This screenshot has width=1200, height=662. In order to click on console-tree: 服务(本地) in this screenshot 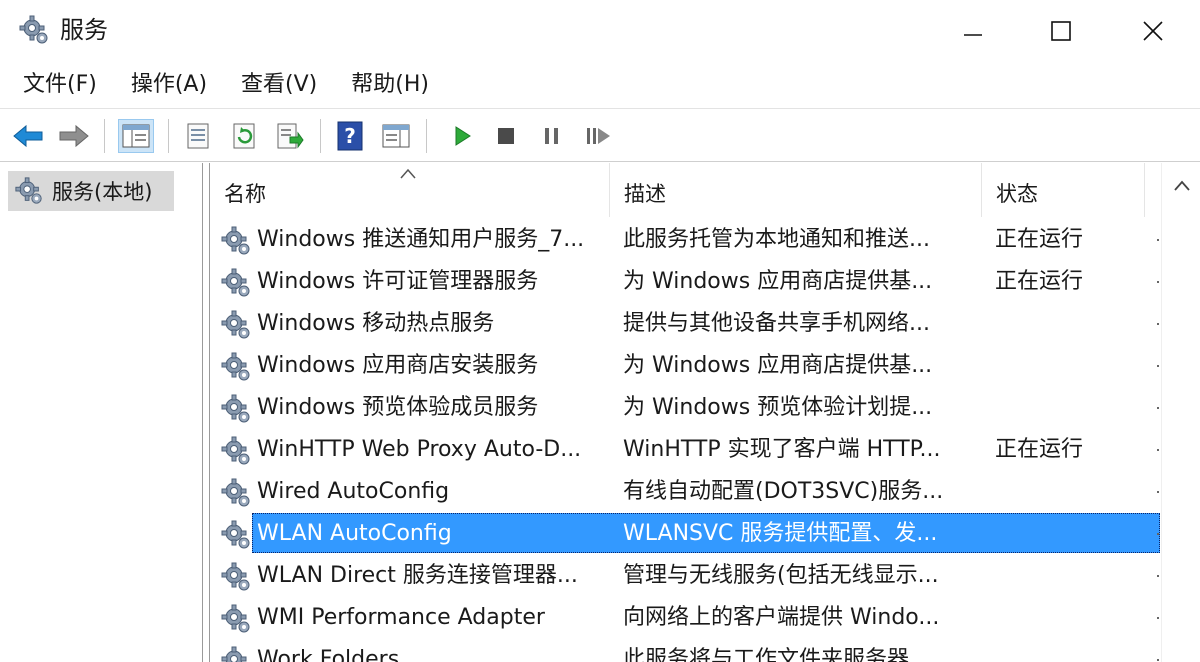, I will do `click(101, 412)`.